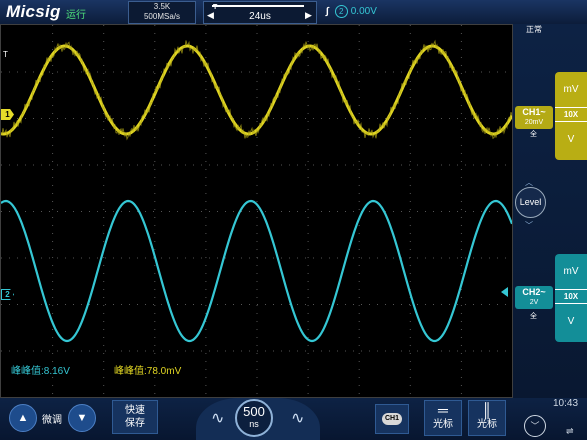  I want to click on channel-select-label: CH1, so click(392, 419).